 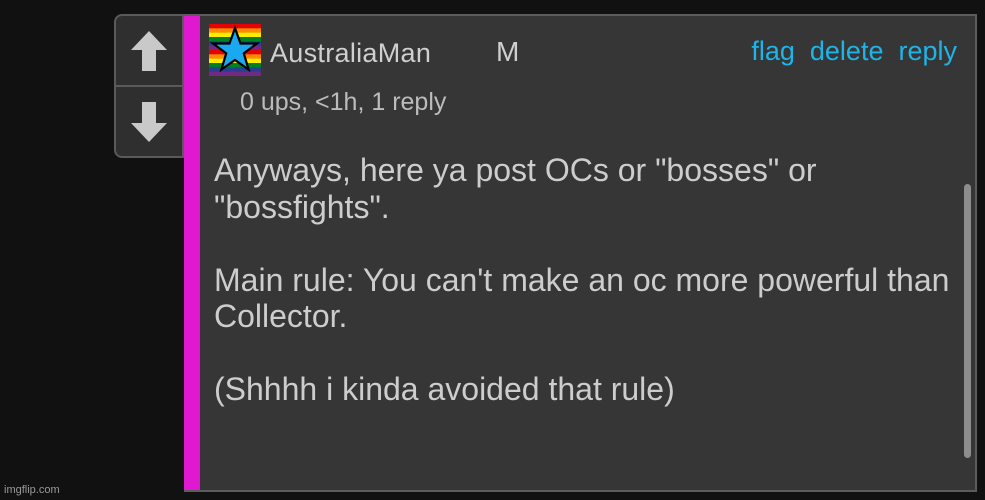 What do you see at coordinates (235, 50) in the screenshot?
I see `user-avatar` at bounding box center [235, 50].